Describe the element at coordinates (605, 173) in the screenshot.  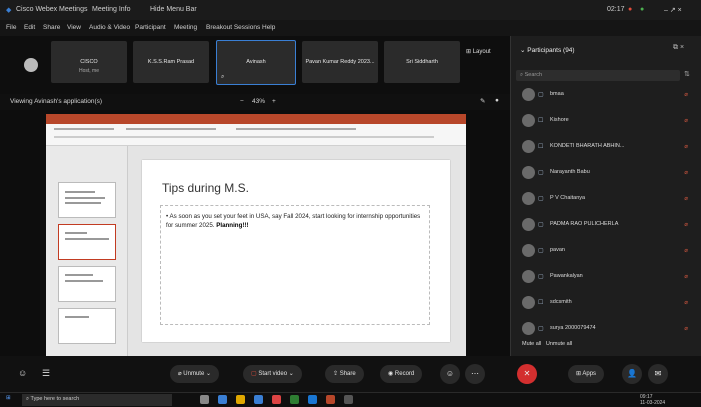
I see `participant-row: ▢ Narayanth Babu ⌀` at that location.